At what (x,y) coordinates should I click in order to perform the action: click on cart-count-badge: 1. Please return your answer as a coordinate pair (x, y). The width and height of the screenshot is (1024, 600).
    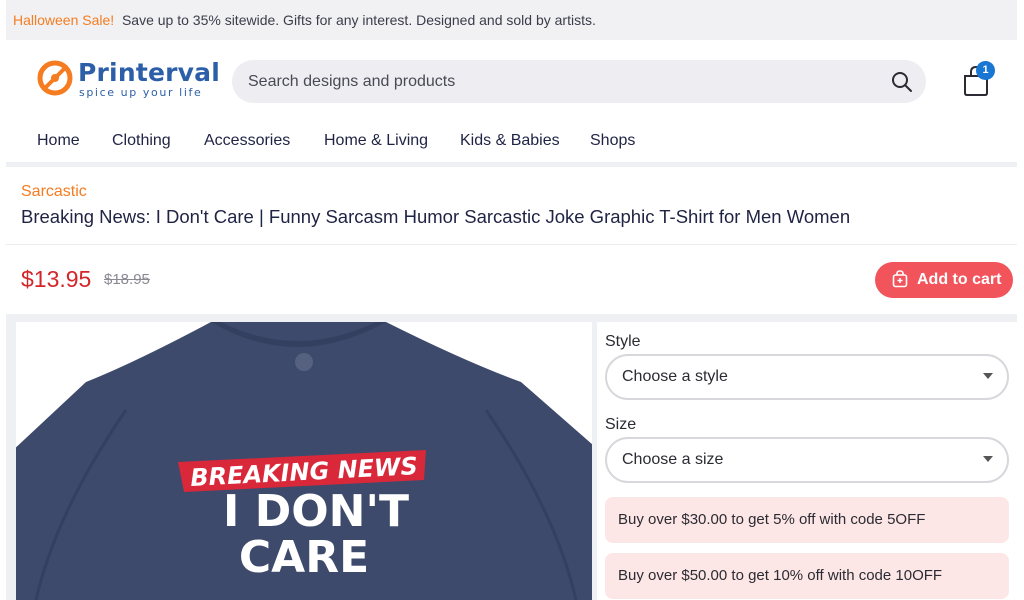
    Looking at the image, I should click on (985, 70).